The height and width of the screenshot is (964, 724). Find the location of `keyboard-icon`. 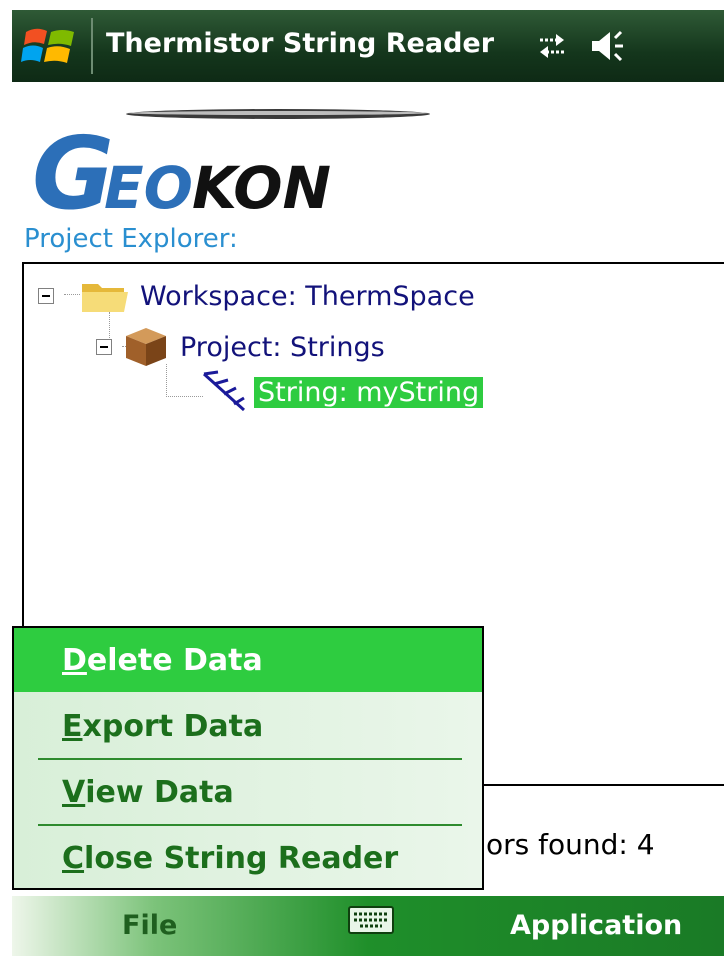

keyboard-icon is located at coordinates (371, 920).